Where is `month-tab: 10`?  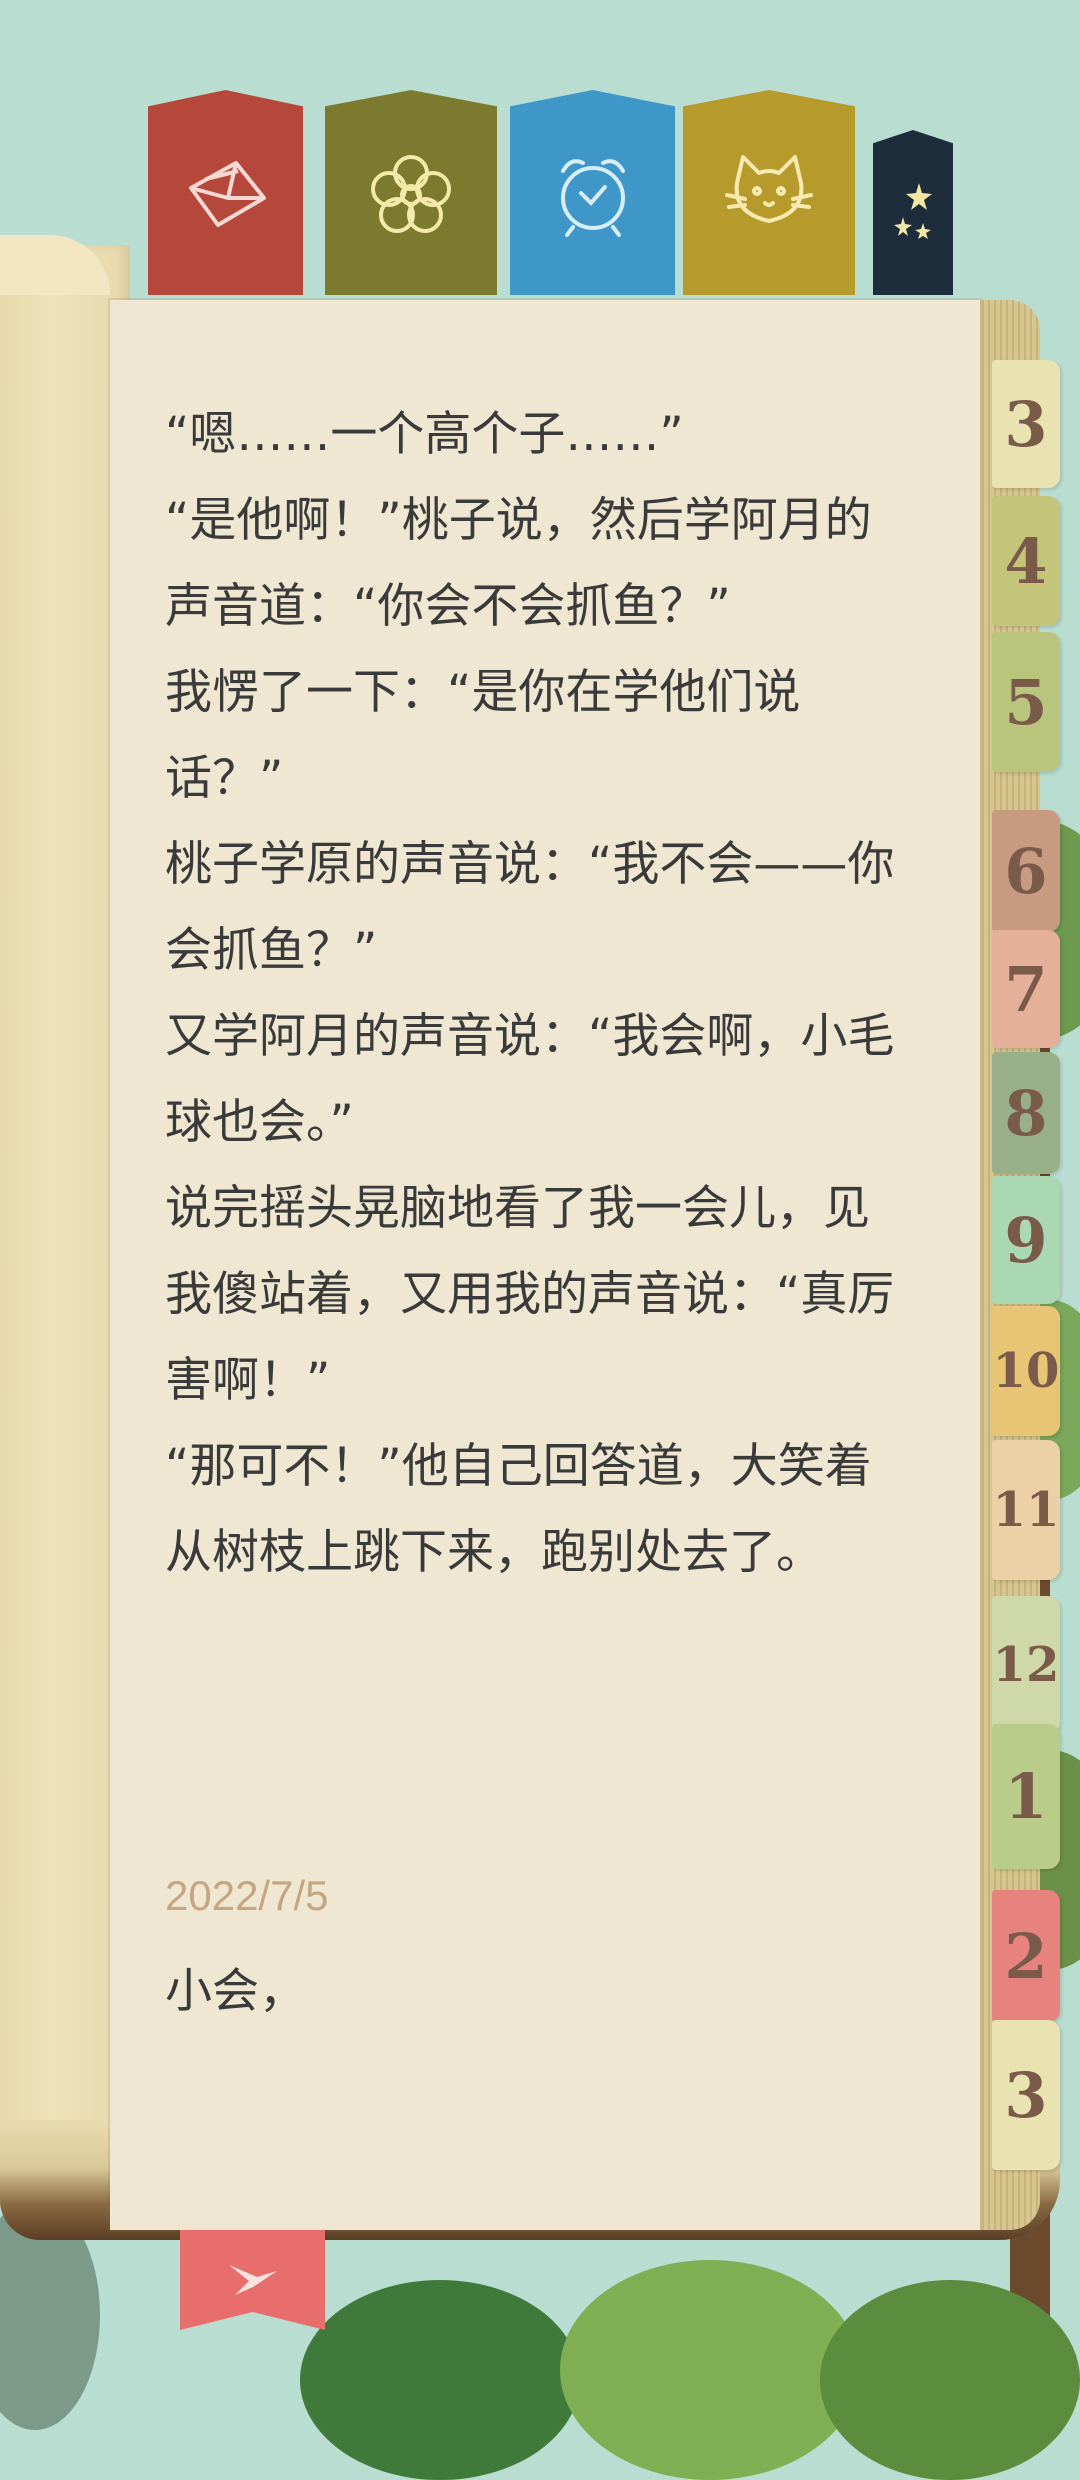 month-tab: 10 is located at coordinates (1026, 1371).